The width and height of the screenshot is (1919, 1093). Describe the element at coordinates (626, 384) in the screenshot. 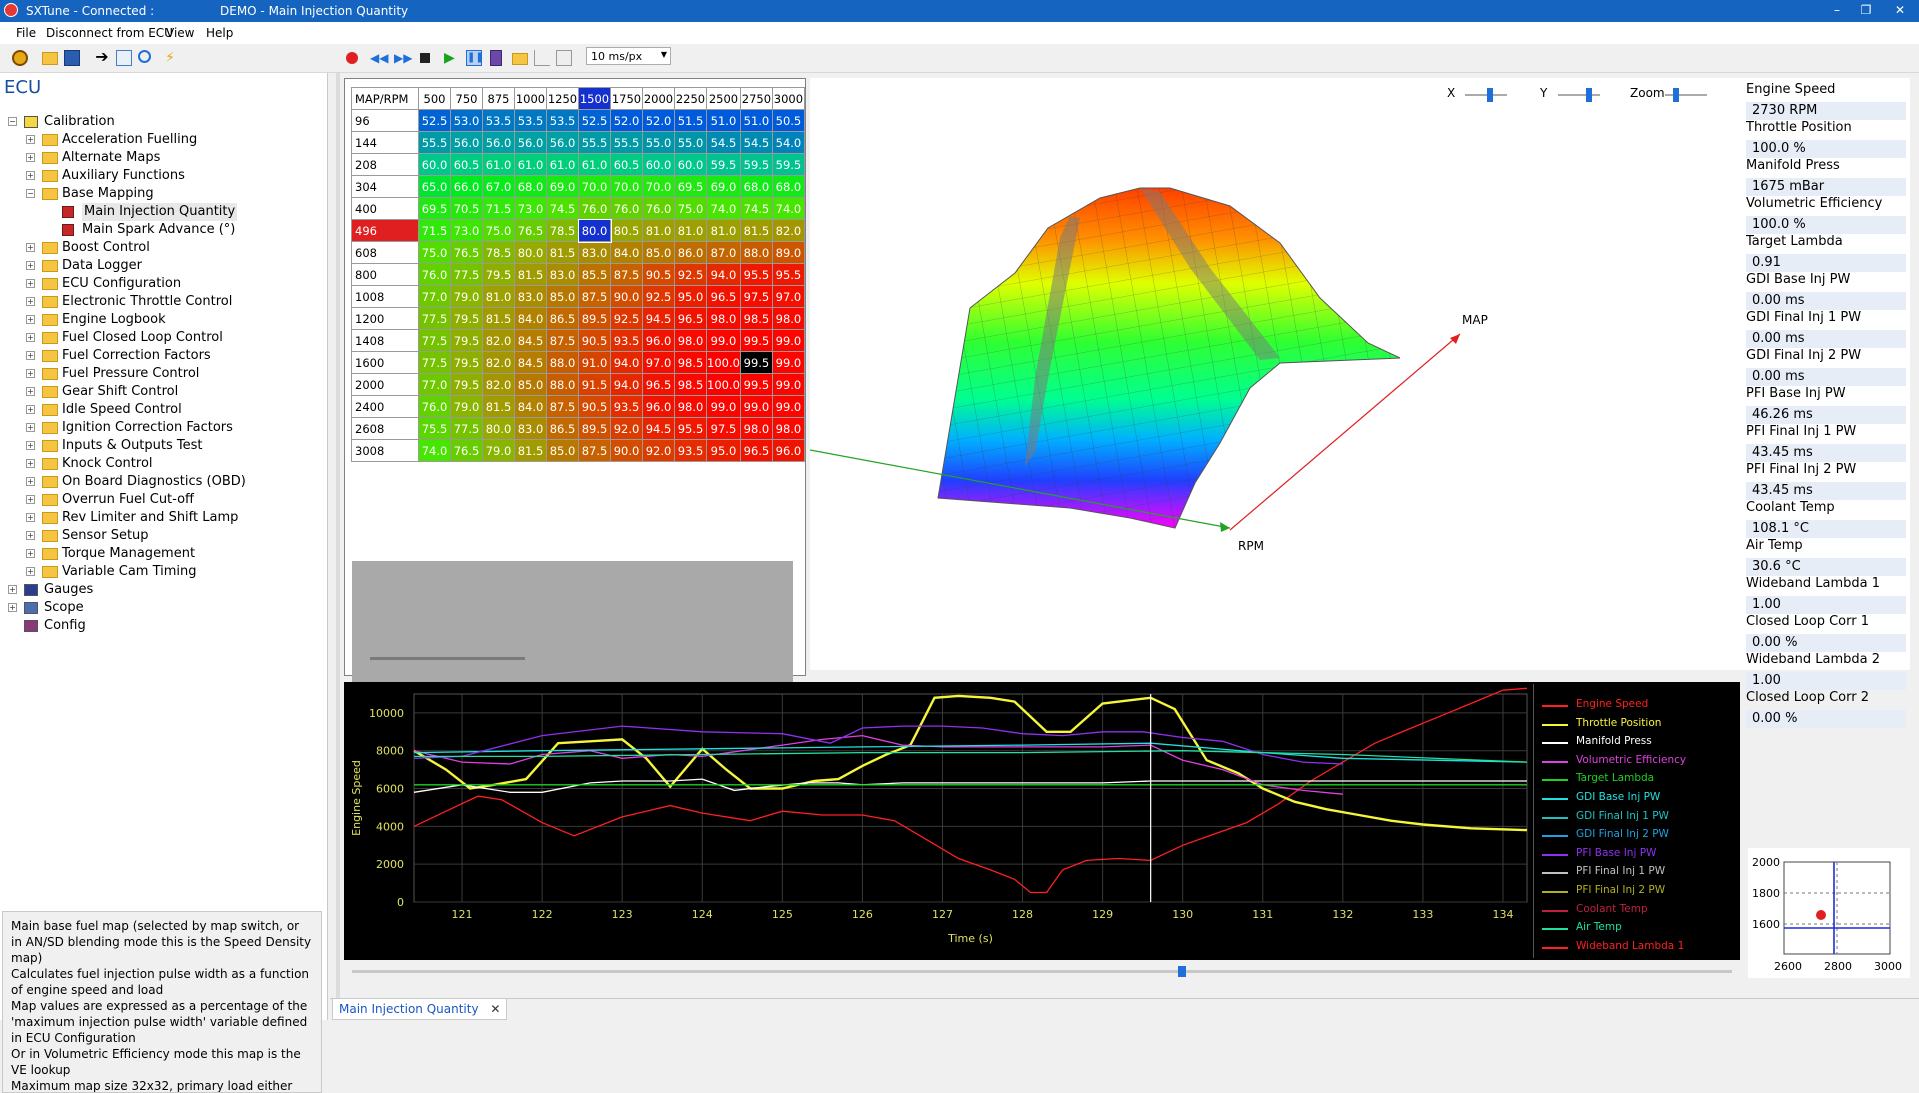

I see `table-cell: 94.0` at that location.